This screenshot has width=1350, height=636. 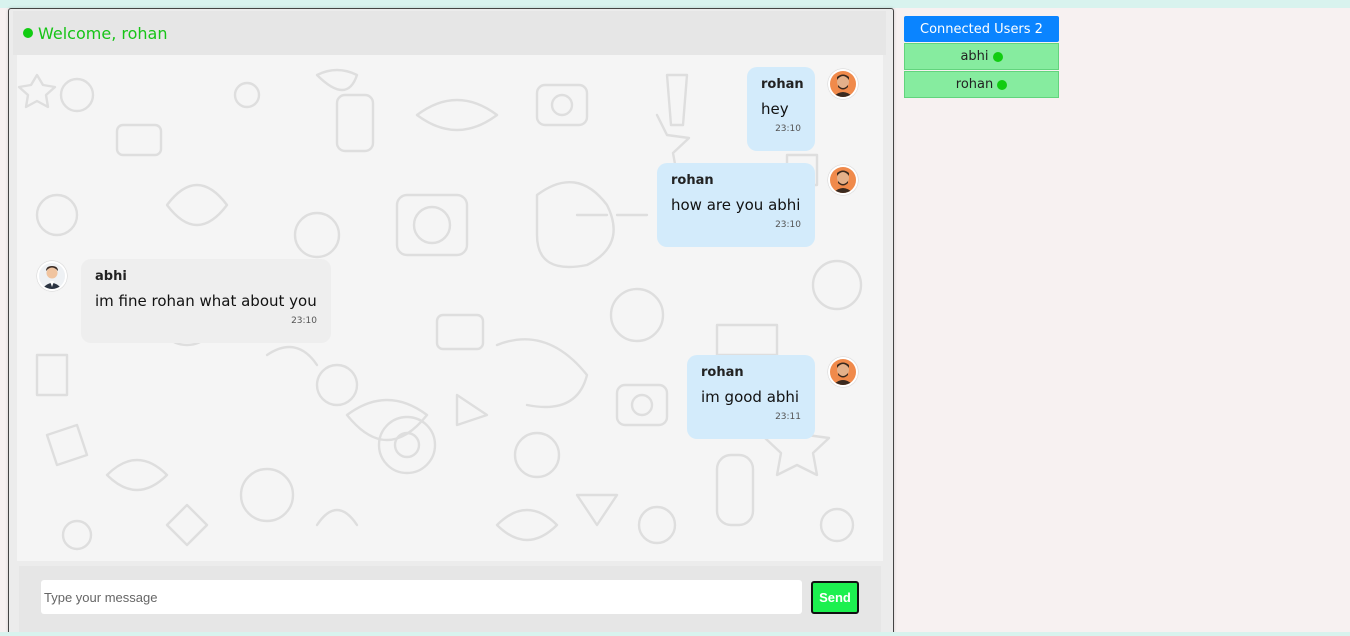 I want to click on message-text: im fine rohan what about you, so click(x=206, y=301).